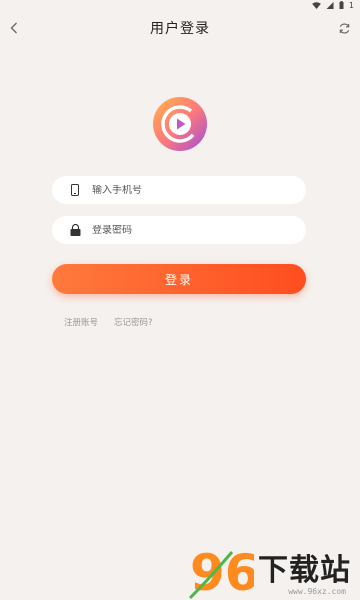 This screenshot has height=600, width=360. Describe the element at coordinates (192, 230) in the screenshot. I see `password-input` at that location.